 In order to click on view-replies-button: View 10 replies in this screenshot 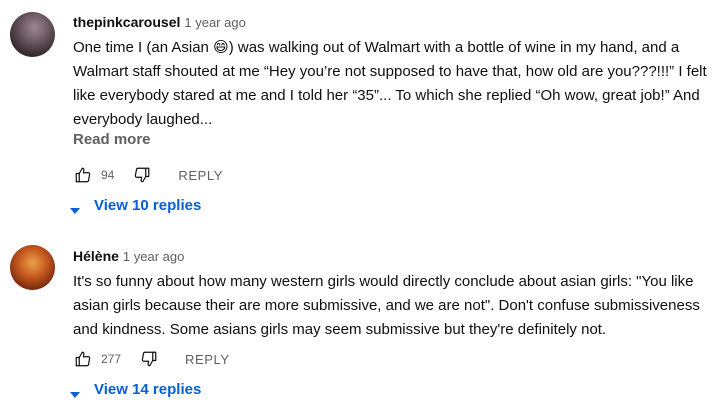, I will do `click(135, 205)`.